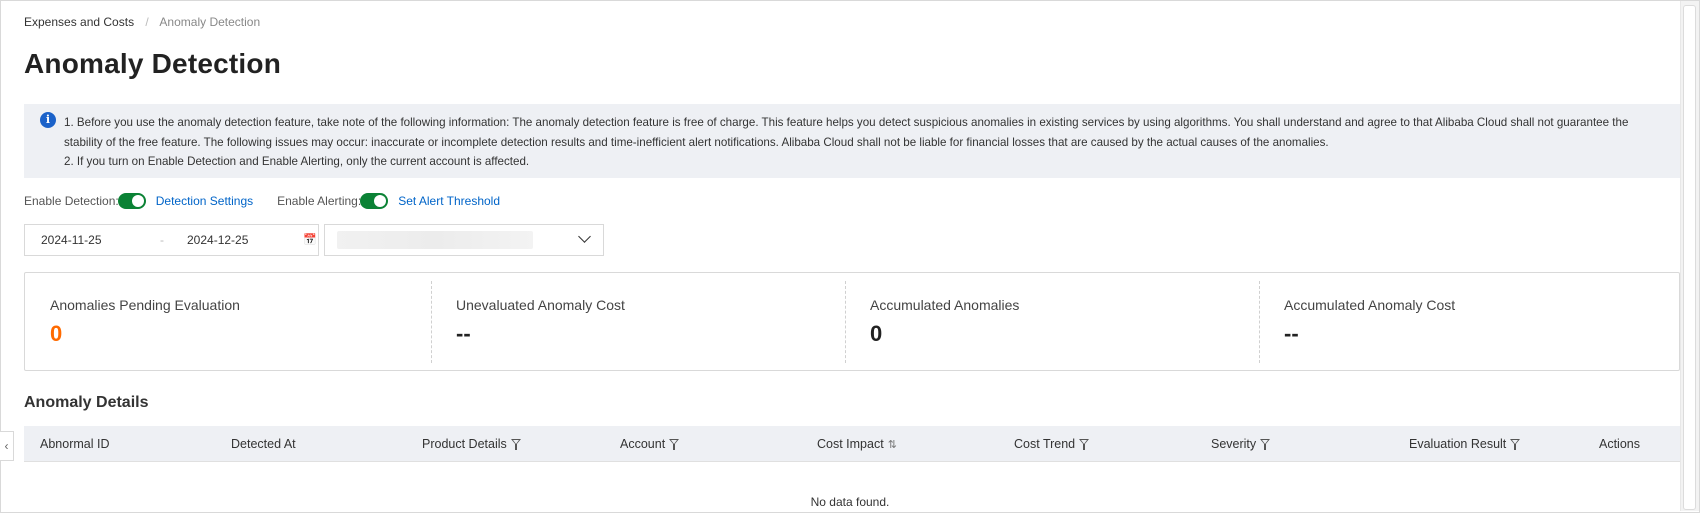 The image size is (1700, 513). I want to click on scrollbar-thumb, so click(1689, 257).